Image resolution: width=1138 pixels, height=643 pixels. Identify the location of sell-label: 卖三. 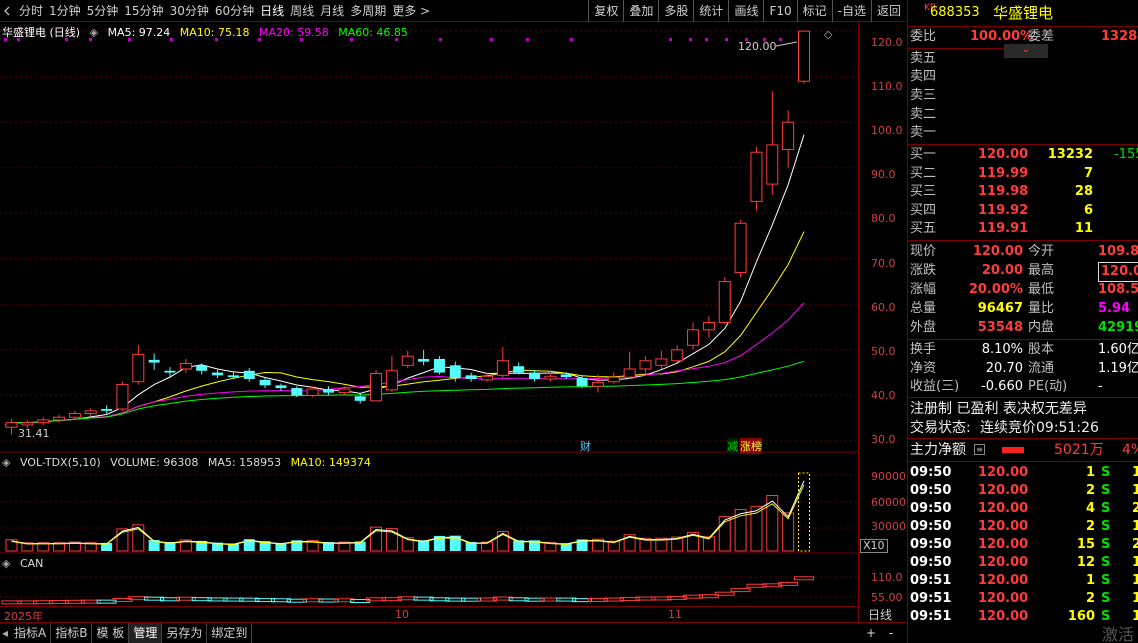
(923, 95).